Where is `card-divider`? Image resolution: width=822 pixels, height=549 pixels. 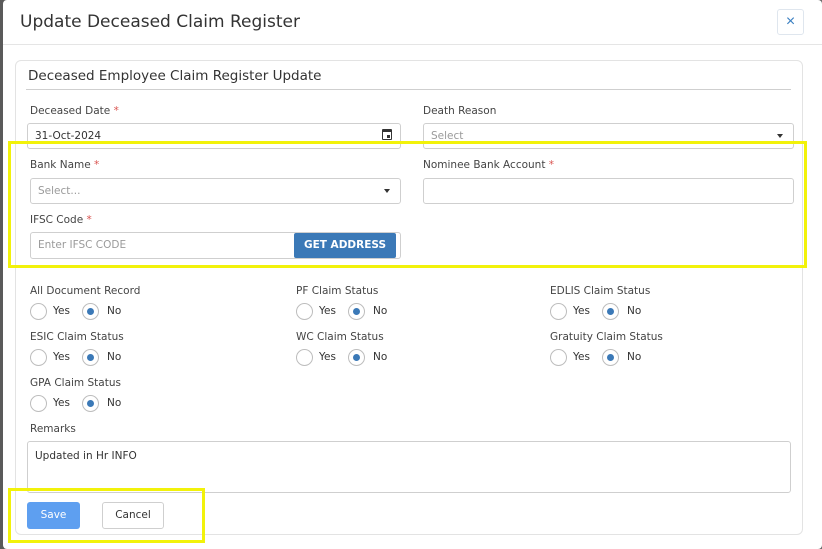
card-divider is located at coordinates (408, 89).